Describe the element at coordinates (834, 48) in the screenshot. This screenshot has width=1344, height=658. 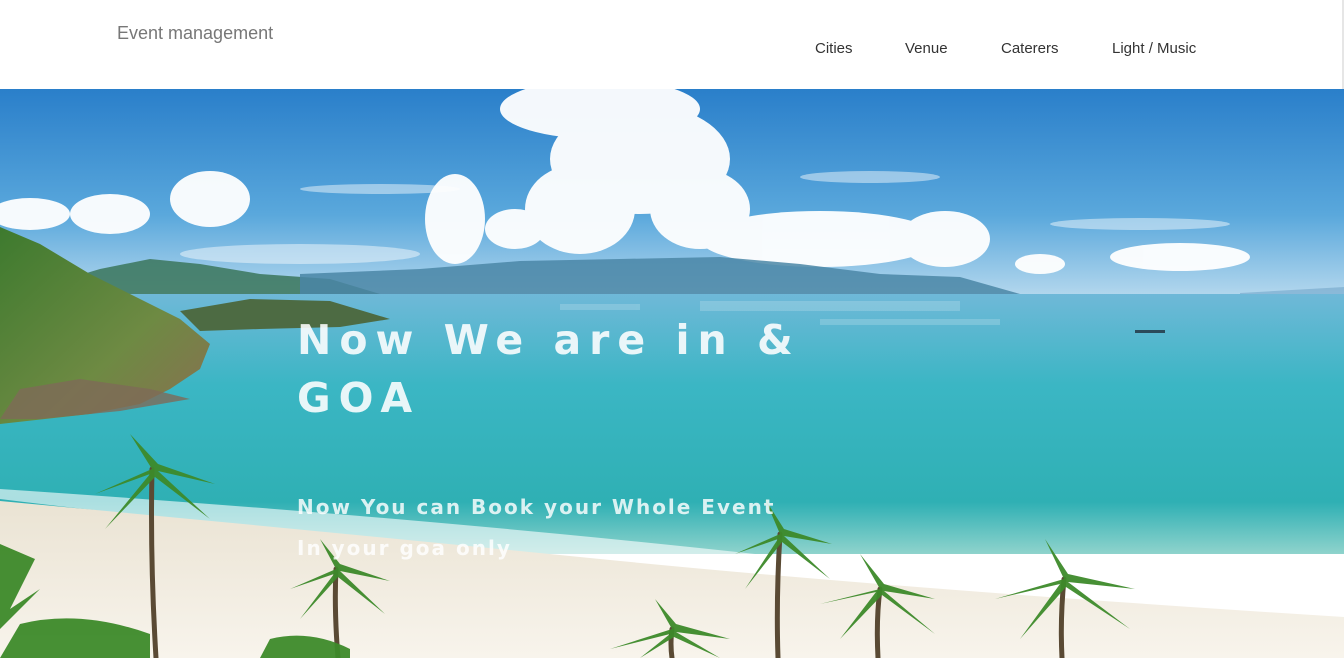
I see `nav-link-cities: Cities` at that location.